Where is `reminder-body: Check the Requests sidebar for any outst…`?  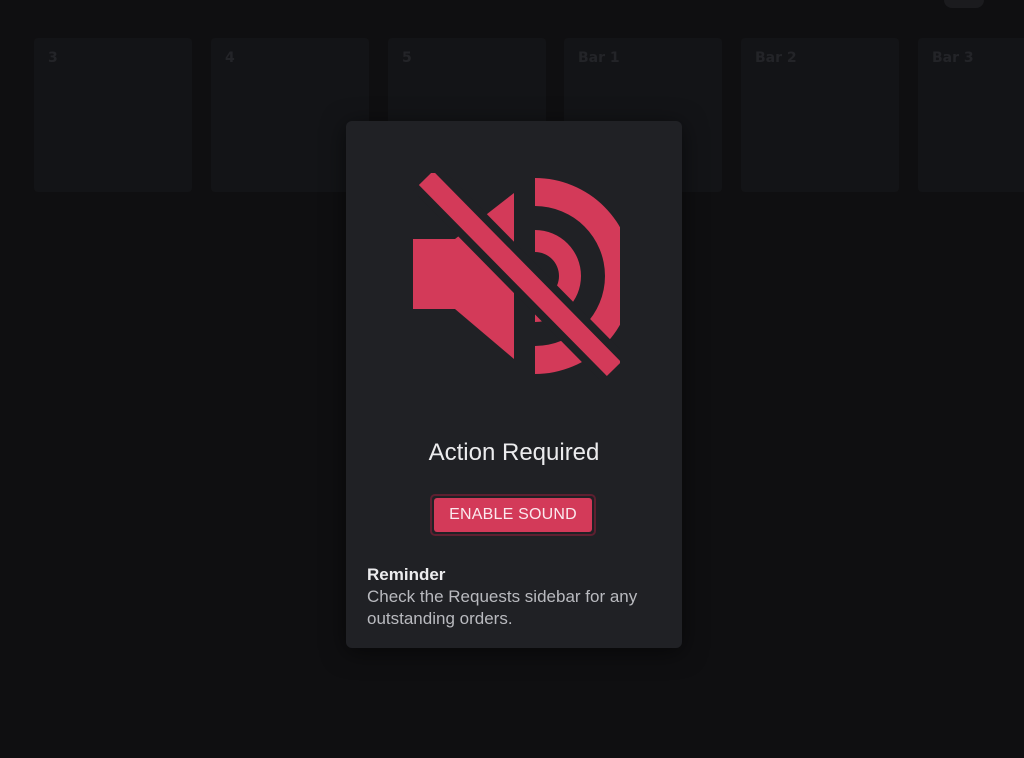
reminder-body: Check the Requests sidebar for any outst… is located at coordinates (502, 607).